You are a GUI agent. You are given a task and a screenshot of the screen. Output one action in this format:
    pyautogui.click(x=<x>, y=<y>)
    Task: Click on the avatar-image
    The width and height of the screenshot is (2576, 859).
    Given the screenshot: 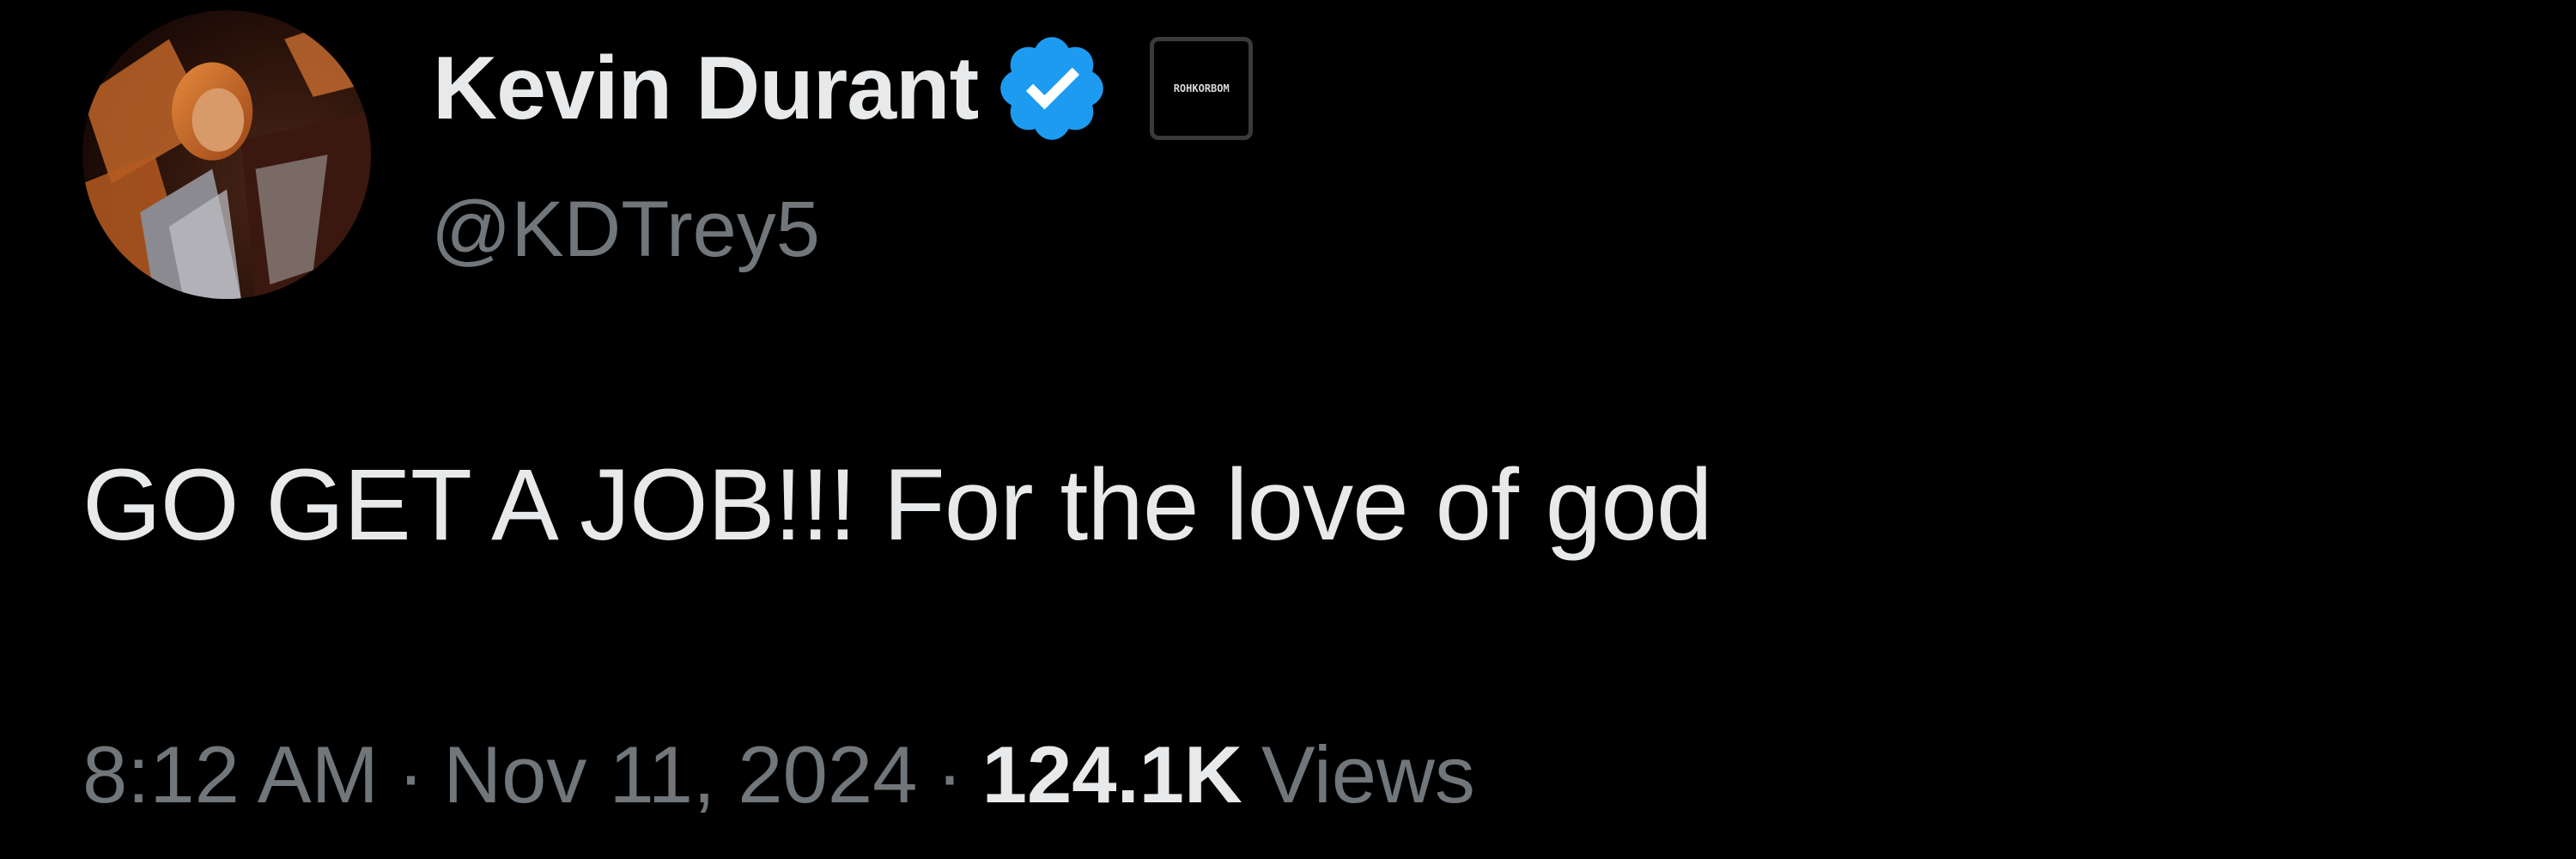 What is the action you would take?
    pyautogui.click(x=227, y=154)
    